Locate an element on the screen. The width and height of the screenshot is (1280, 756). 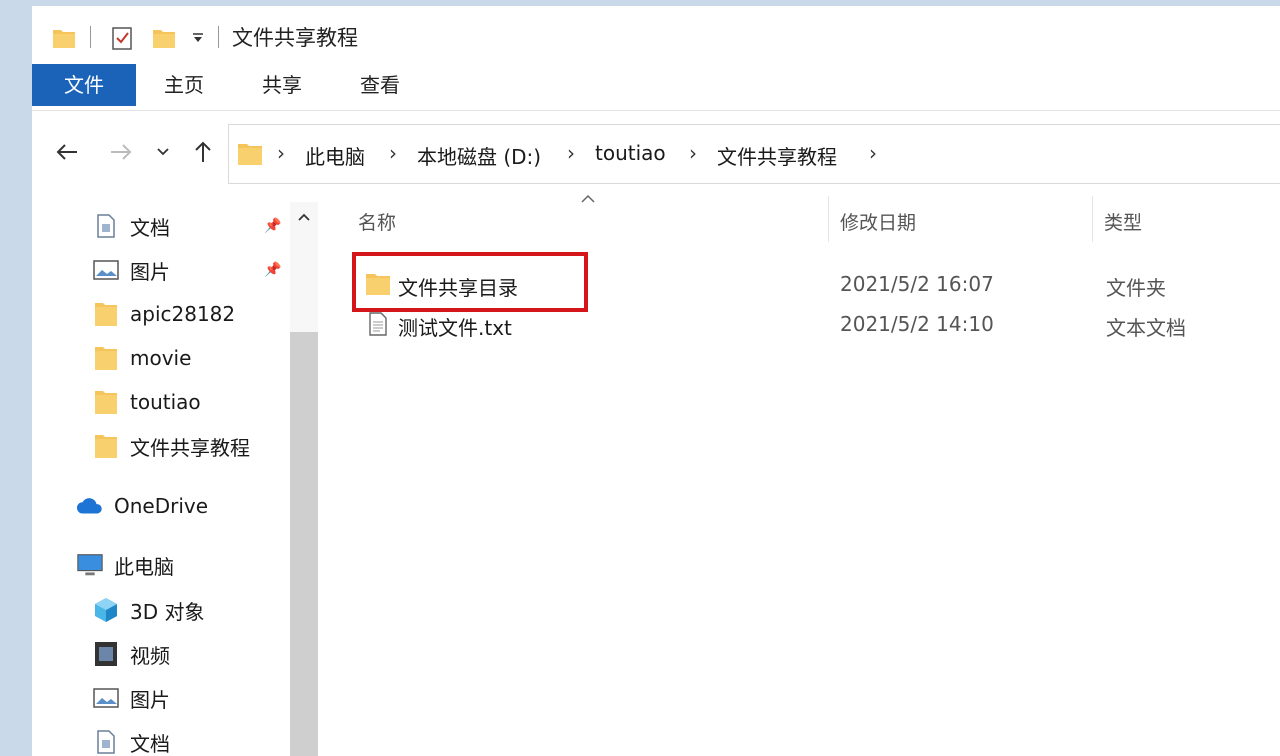
sidebar-item-3d-objects: 3D 对象 is located at coordinates (148, 610).